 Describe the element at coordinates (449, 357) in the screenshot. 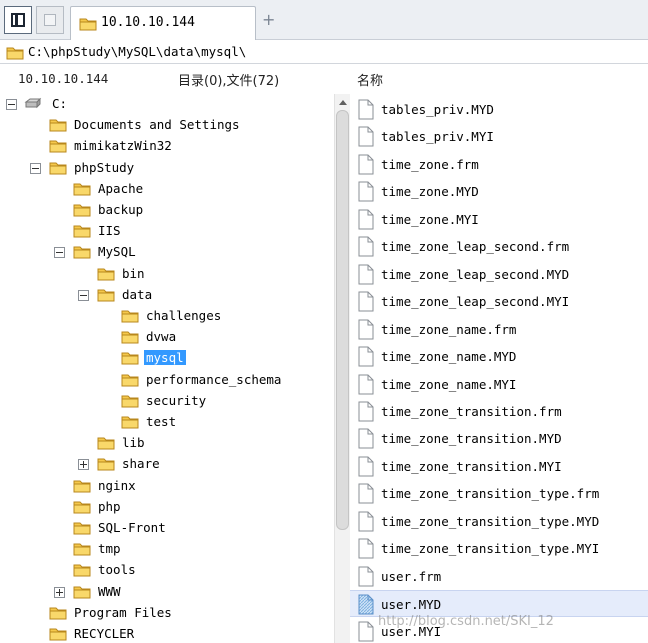

I see `file-name: time_zone_name.MYD` at that location.